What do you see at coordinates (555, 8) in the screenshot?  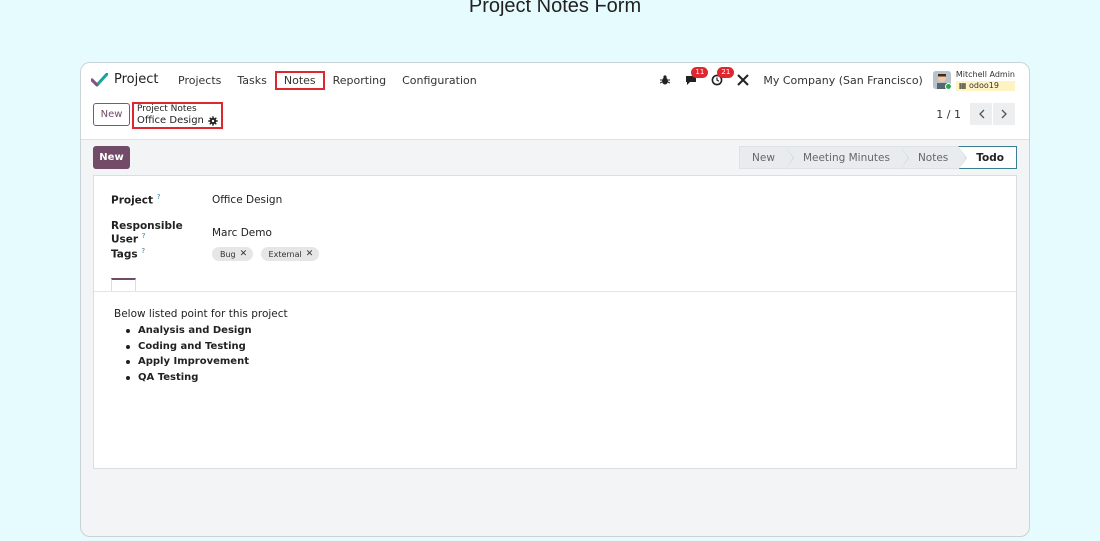 I see `page-heading: Project Notes Form` at bounding box center [555, 8].